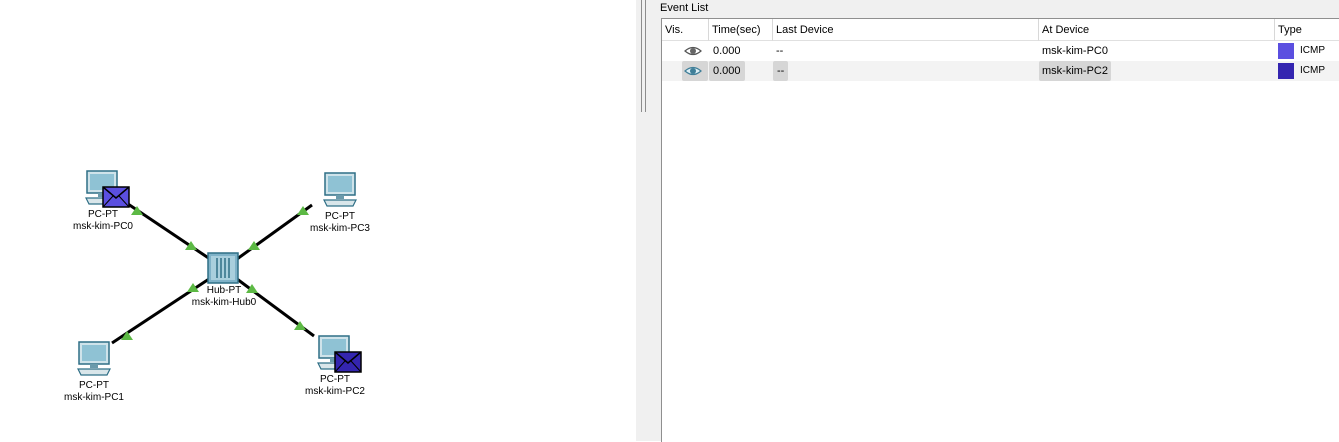 The width and height of the screenshot is (1339, 442). I want to click on device-name-label: msk-kim-PC3, so click(340, 228).